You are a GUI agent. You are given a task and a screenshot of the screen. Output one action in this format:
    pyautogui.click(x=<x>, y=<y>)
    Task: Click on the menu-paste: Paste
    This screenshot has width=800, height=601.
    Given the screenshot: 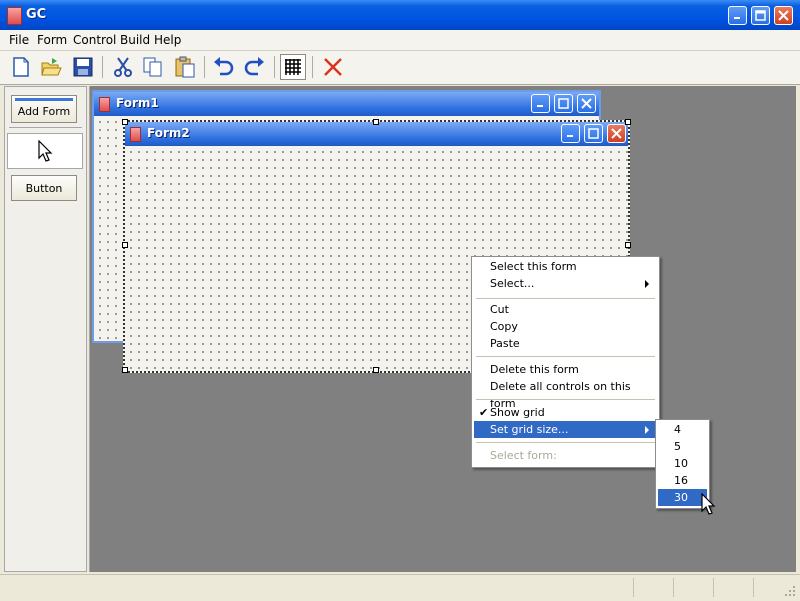 What is the action you would take?
    pyautogui.click(x=565, y=343)
    